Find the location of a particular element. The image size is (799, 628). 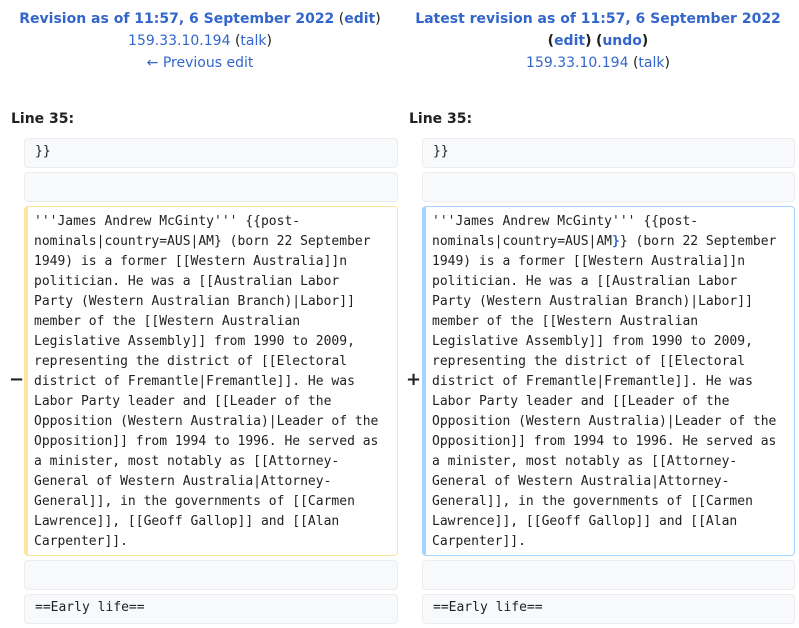

right-line-number: Line 35: is located at coordinates (441, 119).